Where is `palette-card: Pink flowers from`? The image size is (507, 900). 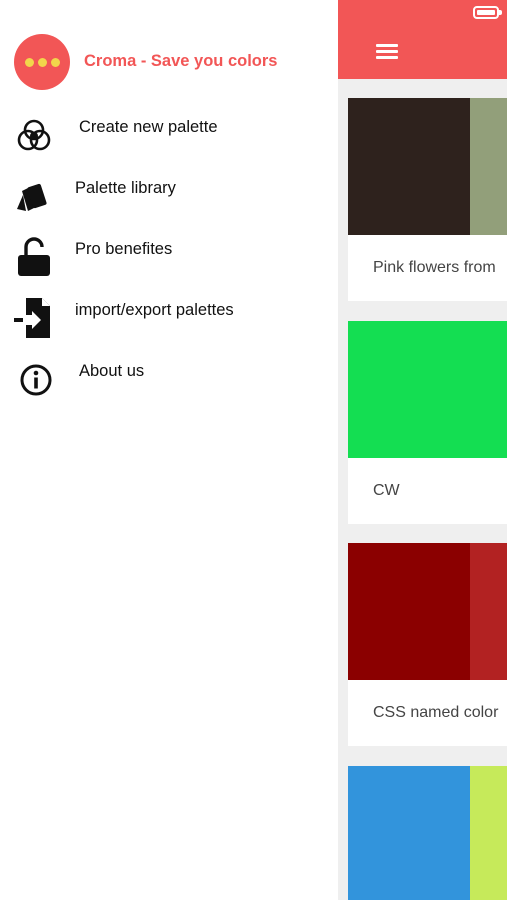 palette-card: Pink flowers from is located at coordinates (427, 199).